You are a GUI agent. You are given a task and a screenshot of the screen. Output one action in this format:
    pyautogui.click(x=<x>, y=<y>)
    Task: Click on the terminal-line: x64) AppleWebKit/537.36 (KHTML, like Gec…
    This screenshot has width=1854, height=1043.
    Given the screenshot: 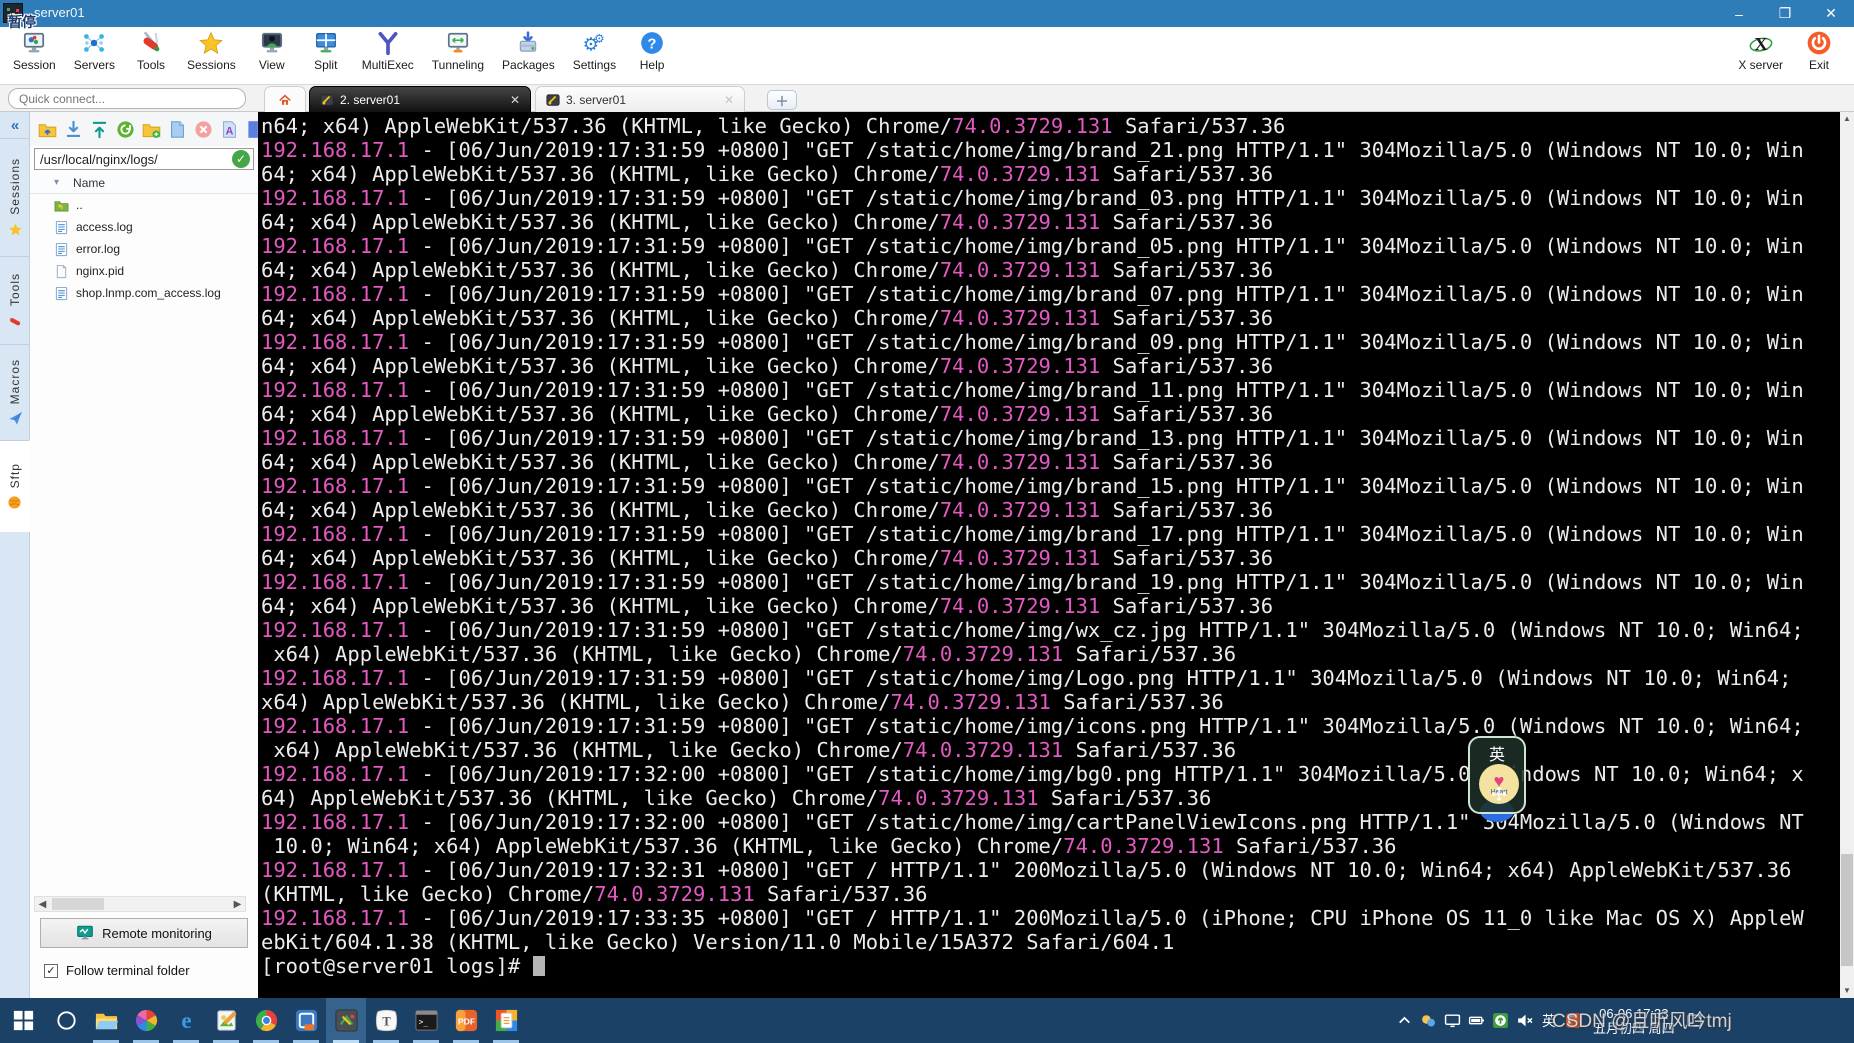 What is the action you would take?
    pyautogui.click(x=749, y=654)
    